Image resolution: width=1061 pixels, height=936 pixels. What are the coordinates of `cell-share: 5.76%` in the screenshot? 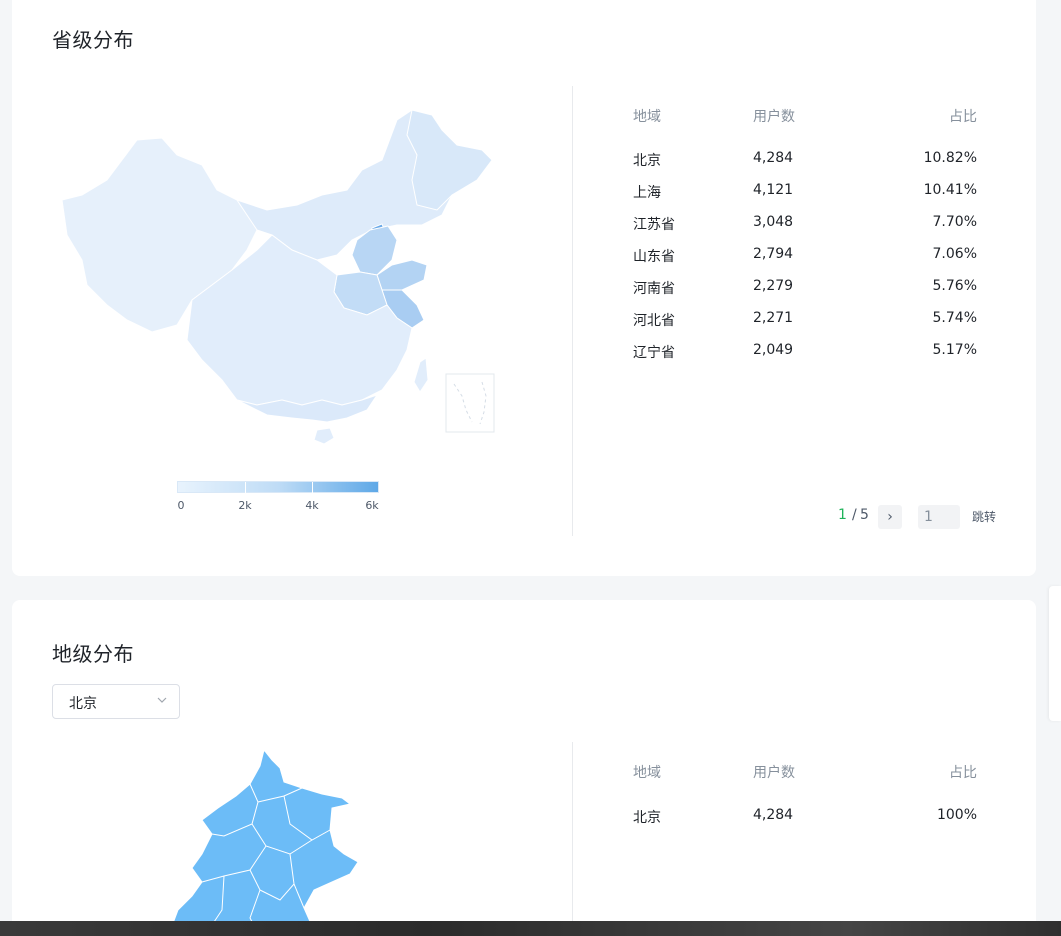 It's located at (954, 286).